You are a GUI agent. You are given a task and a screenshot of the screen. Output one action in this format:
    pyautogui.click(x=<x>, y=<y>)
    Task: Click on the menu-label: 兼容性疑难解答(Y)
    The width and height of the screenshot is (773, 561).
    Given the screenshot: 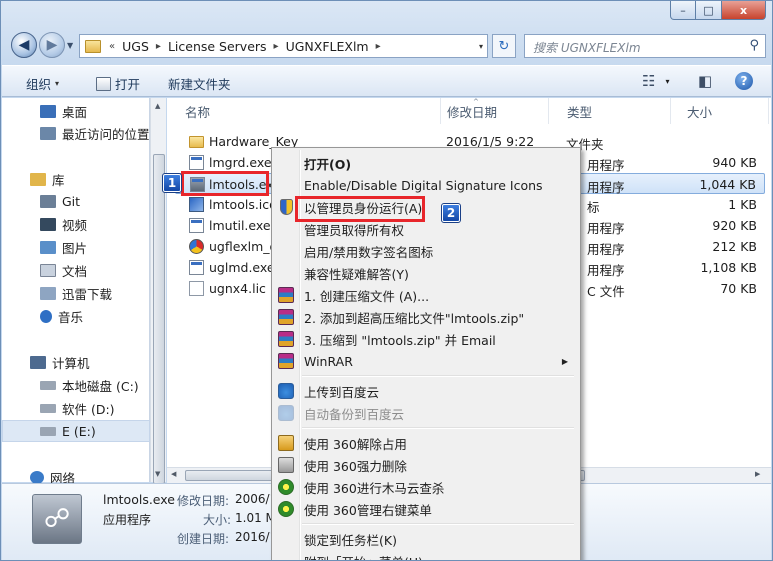 What is the action you would take?
    pyautogui.click(x=356, y=274)
    